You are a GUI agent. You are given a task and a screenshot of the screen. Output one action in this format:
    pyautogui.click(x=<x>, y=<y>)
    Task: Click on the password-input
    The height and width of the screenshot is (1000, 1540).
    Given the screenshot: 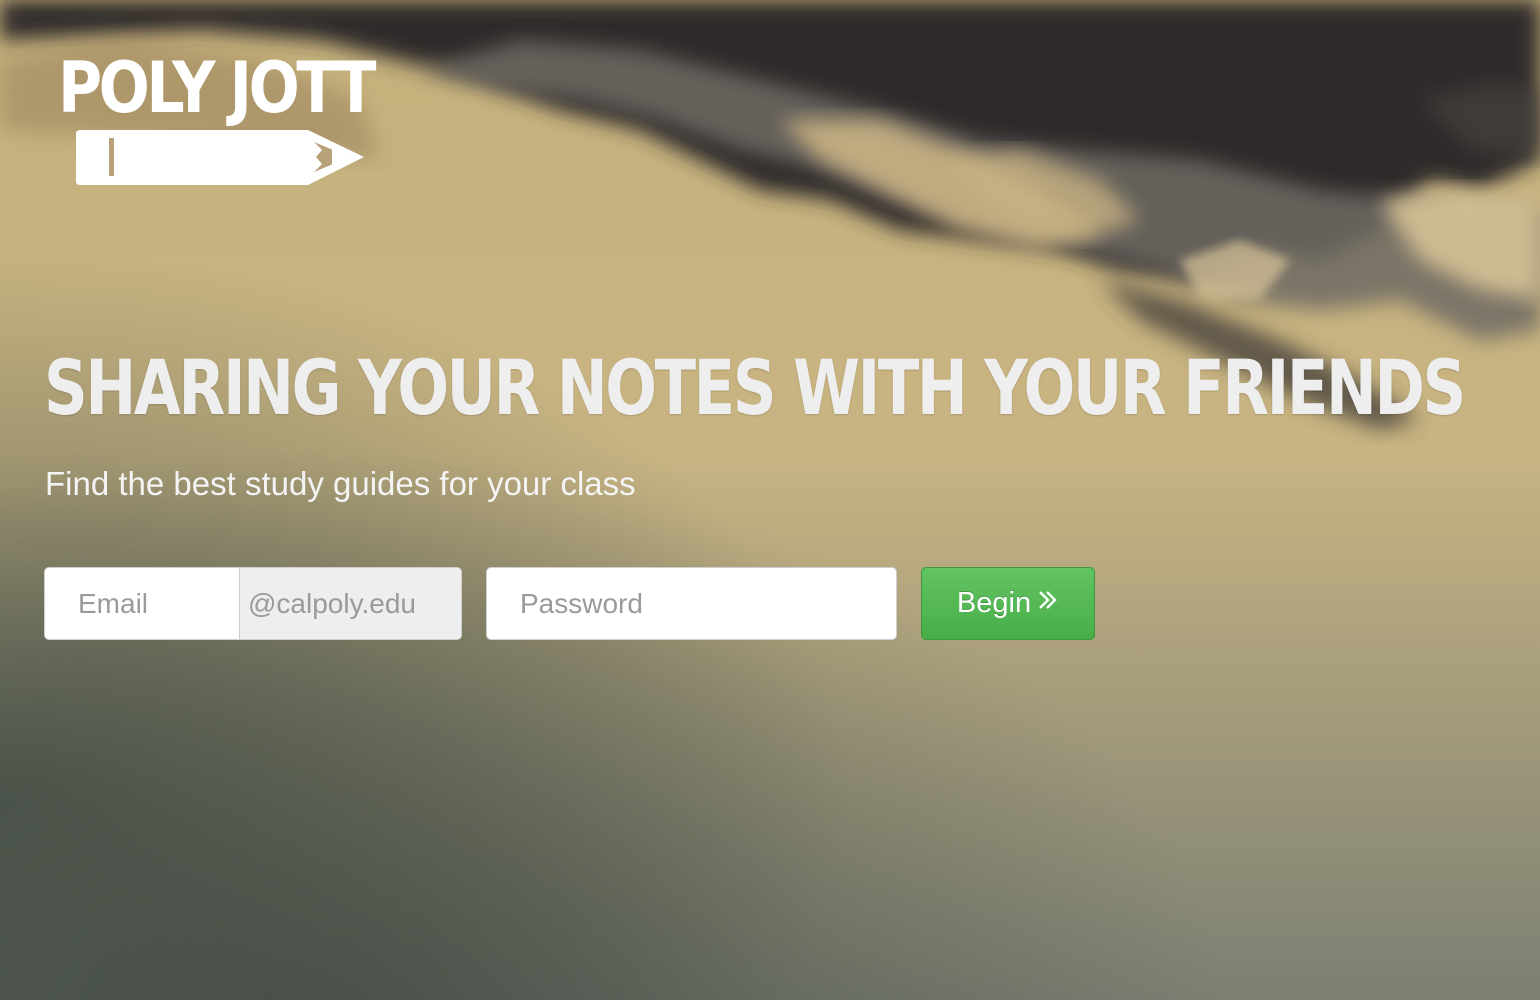 What is the action you would take?
    pyautogui.click(x=691, y=603)
    